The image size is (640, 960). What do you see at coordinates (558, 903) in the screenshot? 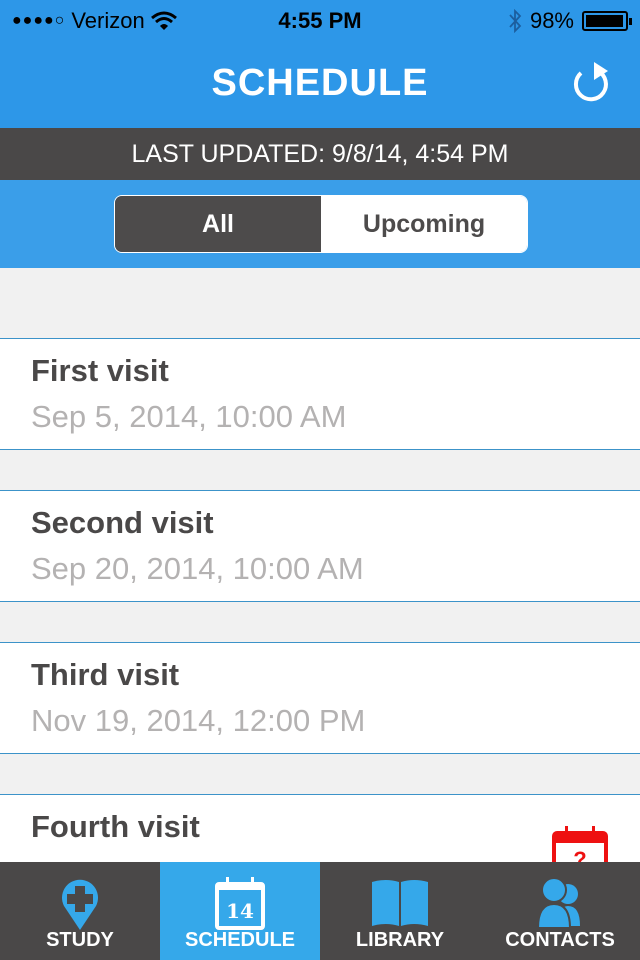
I see `contacts-icon` at bounding box center [558, 903].